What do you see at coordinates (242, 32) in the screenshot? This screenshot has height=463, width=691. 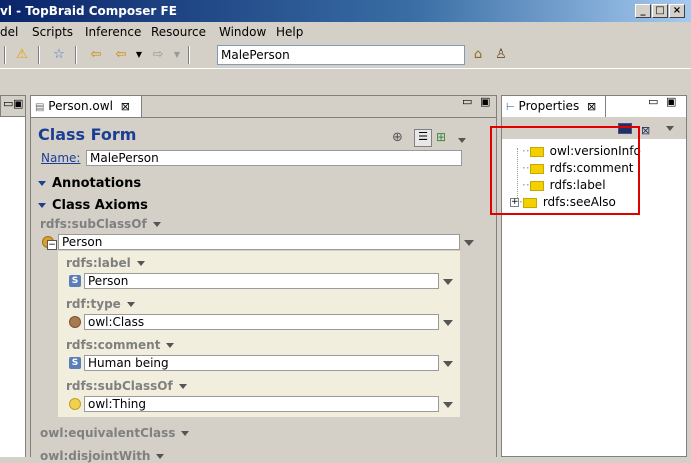 I see `menu-window: Window` at bounding box center [242, 32].